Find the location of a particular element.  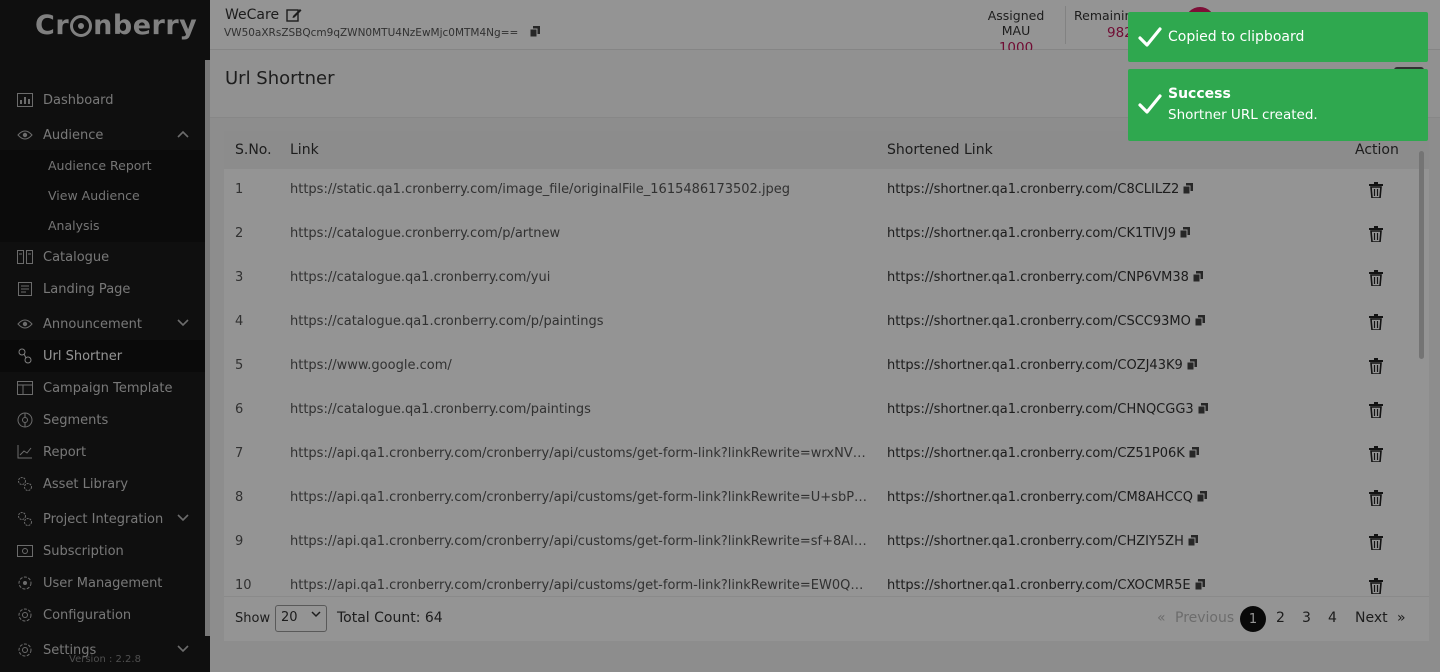

toast-title: Success is located at coordinates (1199, 94).